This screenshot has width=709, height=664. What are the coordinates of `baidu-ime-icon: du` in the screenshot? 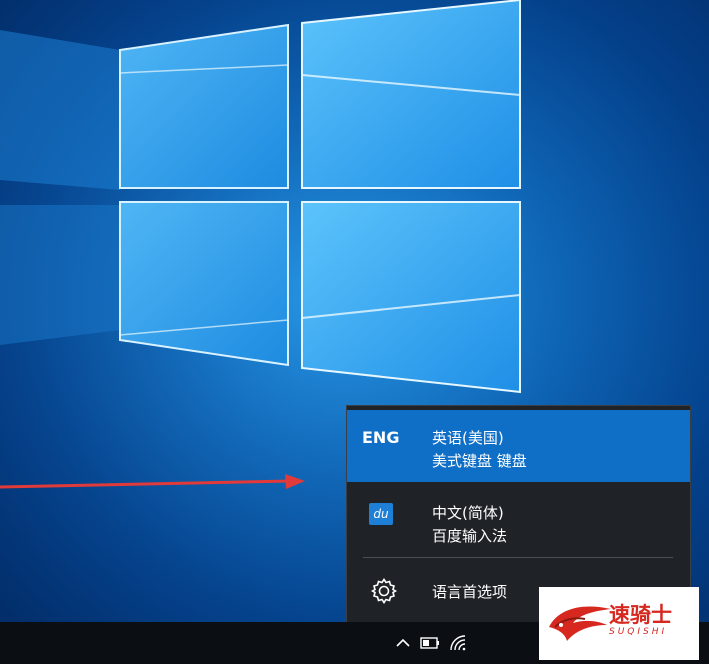 It's located at (381, 514).